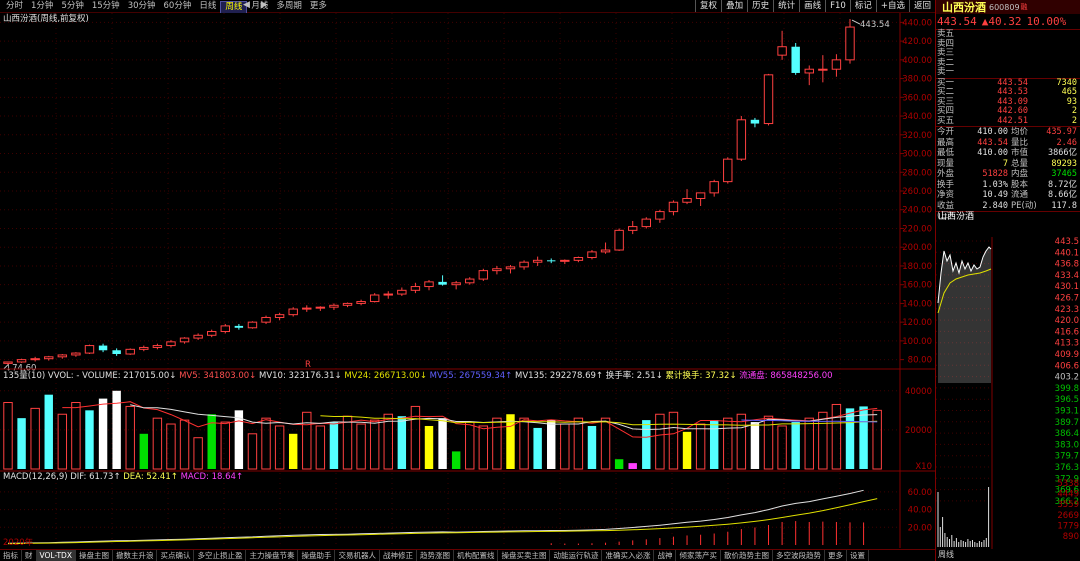 Image resolution: width=1080 pixels, height=561 pixels. I want to click on indicator-tab: VOL-TDX, so click(56, 555).